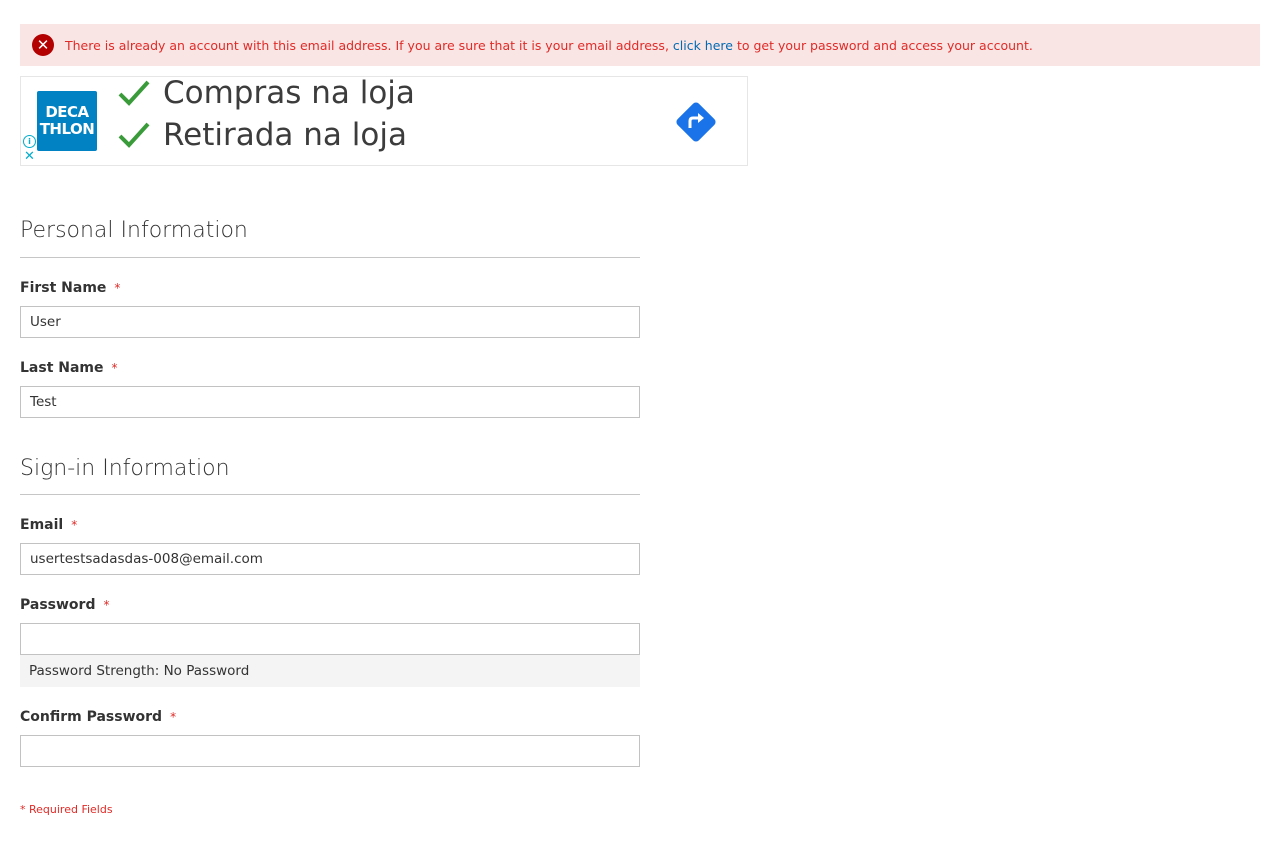 Image resolution: width=1280 pixels, height=843 pixels. Describe the element at coordinates (29, 156) in the screenshot. I see `close-icon: ✕` at that location.